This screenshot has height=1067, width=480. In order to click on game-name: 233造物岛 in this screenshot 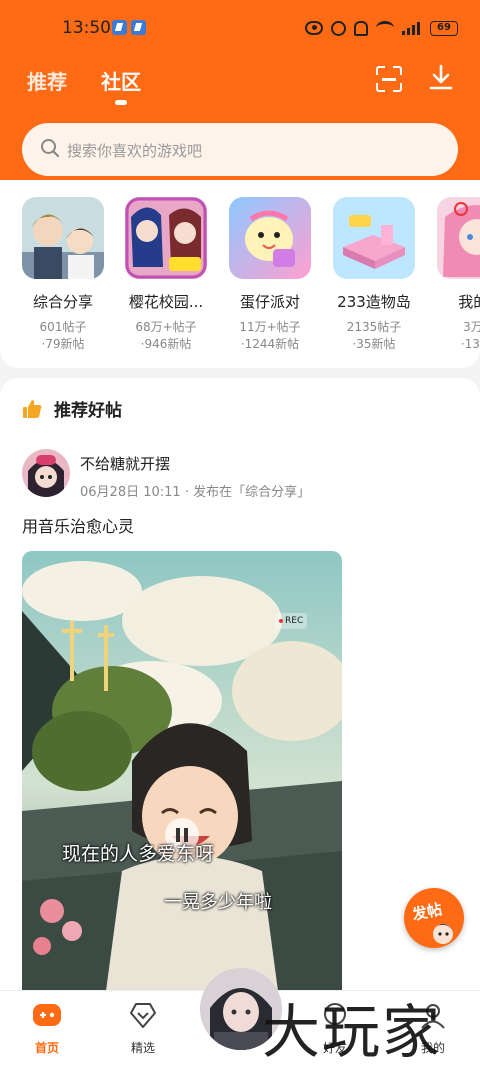, I will do `click(374, 302)`.